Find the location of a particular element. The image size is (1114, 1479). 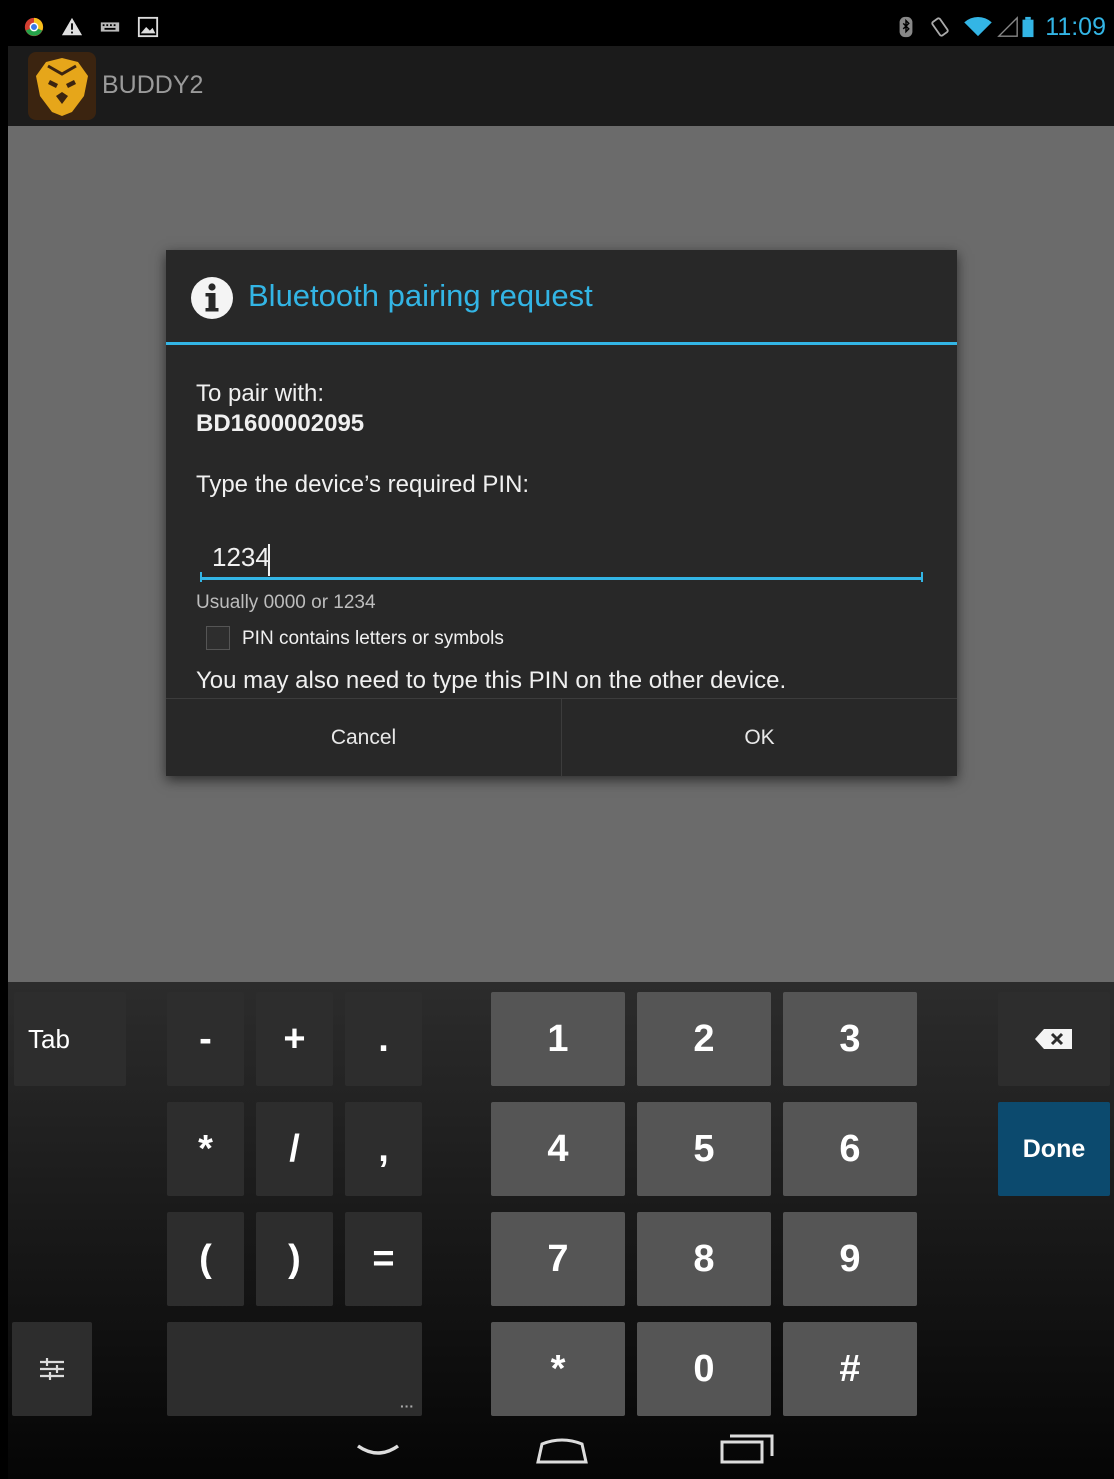

signal-icon is located at coordinates (1007, 26).